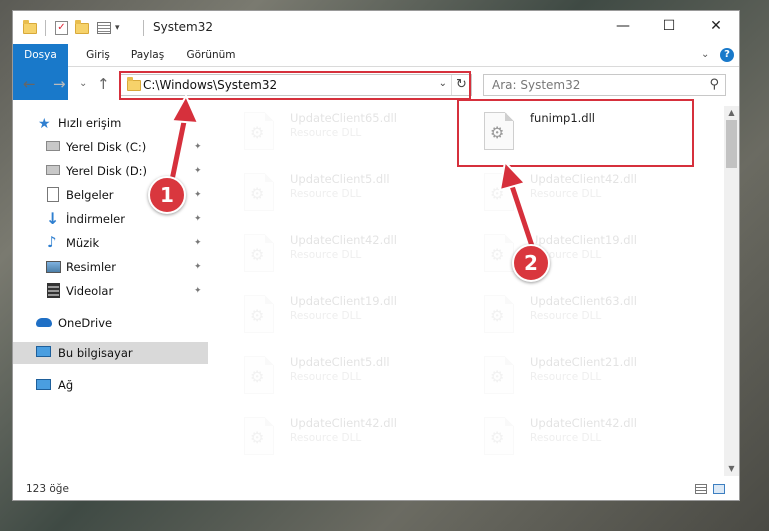 Image resolution: width=769 pixels, height=531 pixels. Describe the element at coordinates (95, 219) in the screenshot. I see `sidebar-item-label: İndirmeler` at that location.